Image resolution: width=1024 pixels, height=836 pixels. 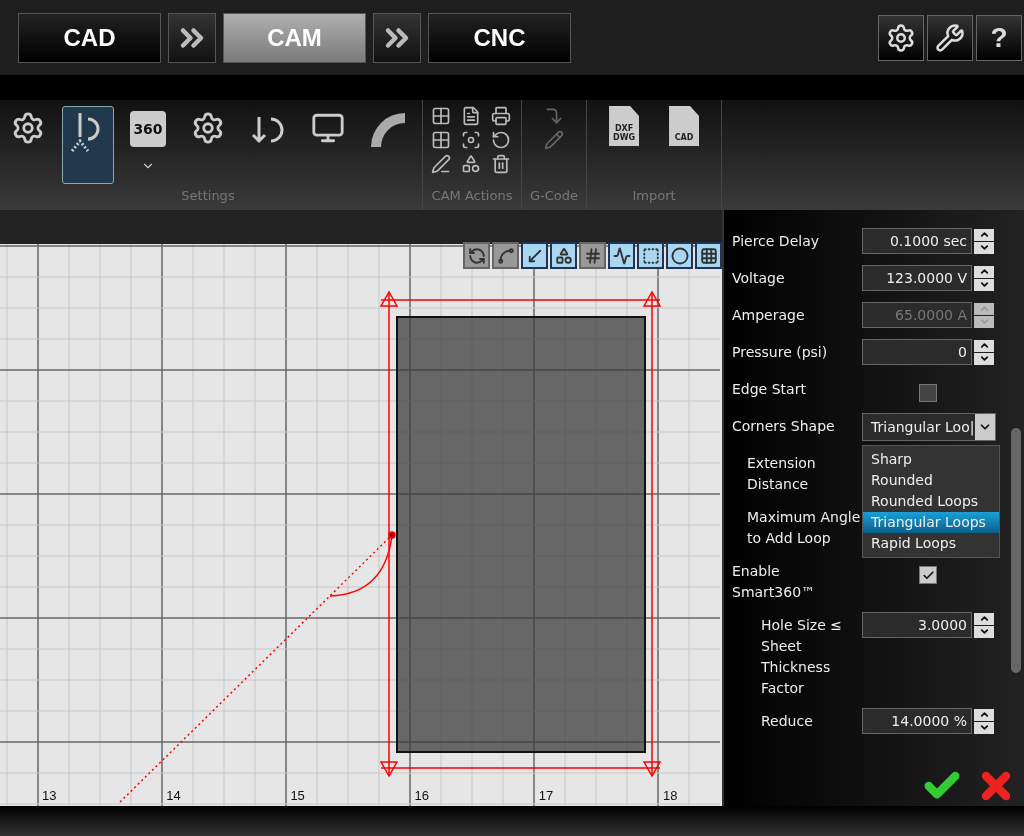 I want to click on axis-label: 16, so click(x=422, y=795).